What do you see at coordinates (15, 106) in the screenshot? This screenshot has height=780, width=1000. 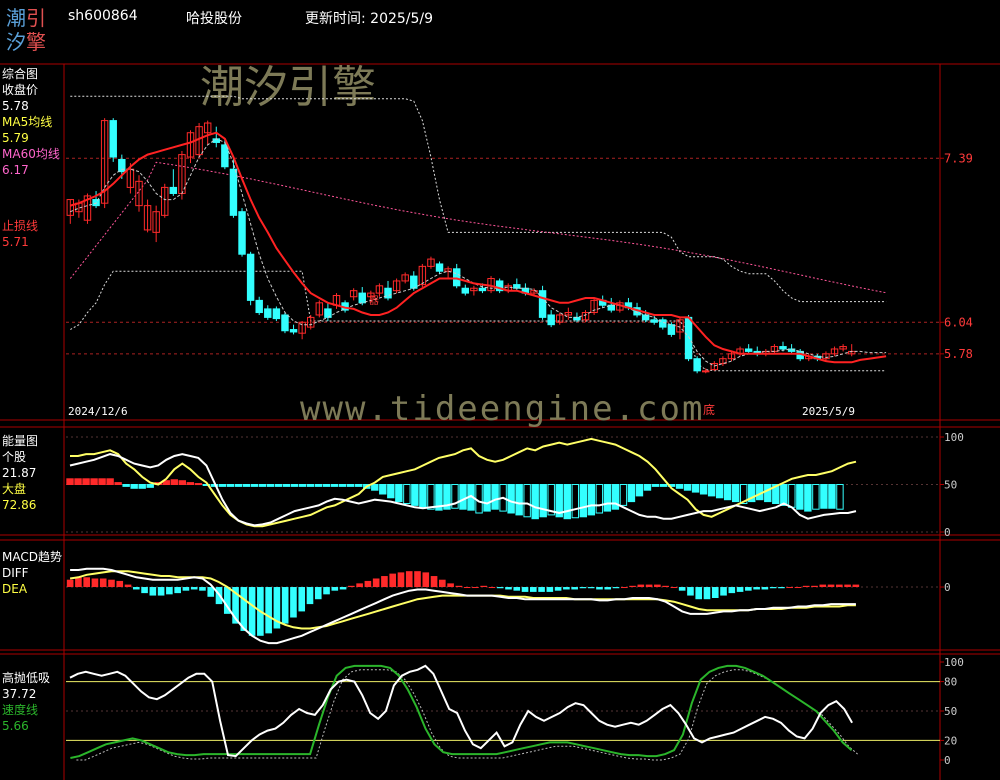 I see `close-value: 5.78` at bounding box center [15, 106].